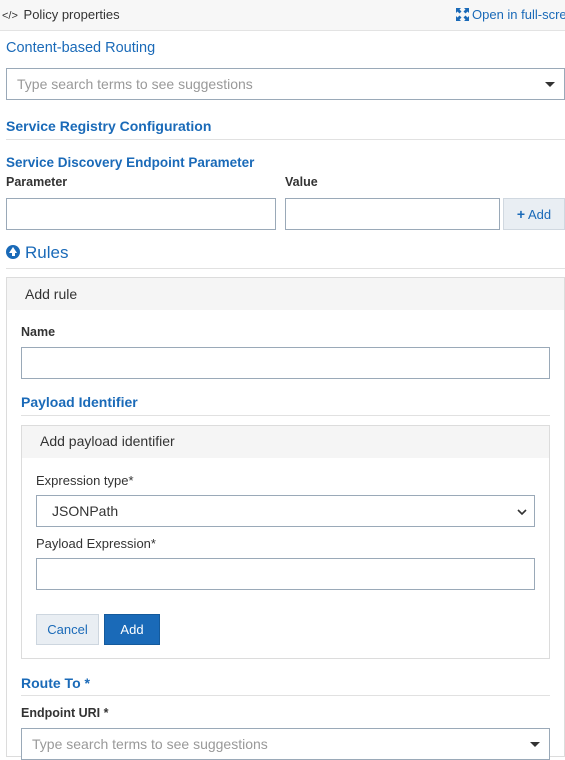 This screenshot has width=565, height=760. Describe the element at coordinates (301, 182) in the screenshot. I see `value-label: Value` at that location.